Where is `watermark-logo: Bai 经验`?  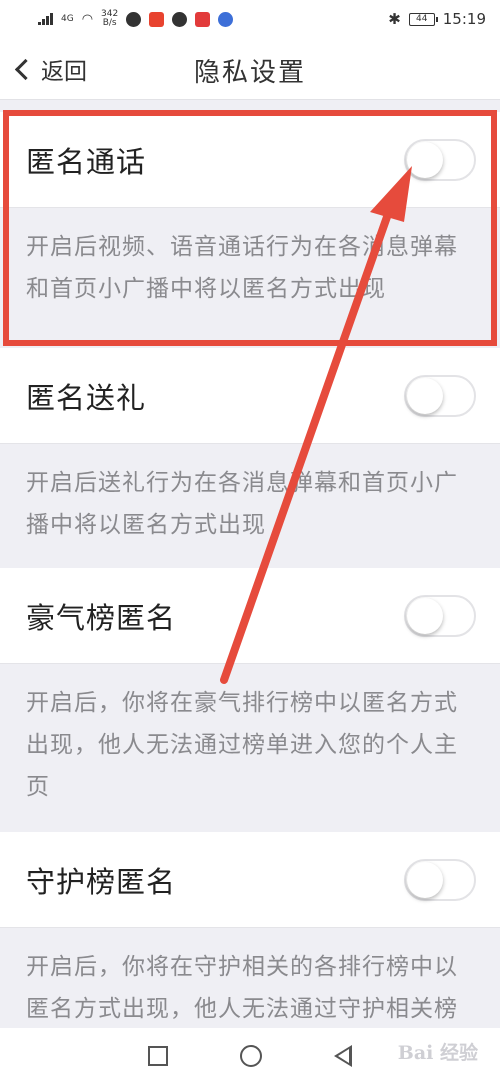 watermark-logo: Bai 经验 is located at coordinates (437, 1053).